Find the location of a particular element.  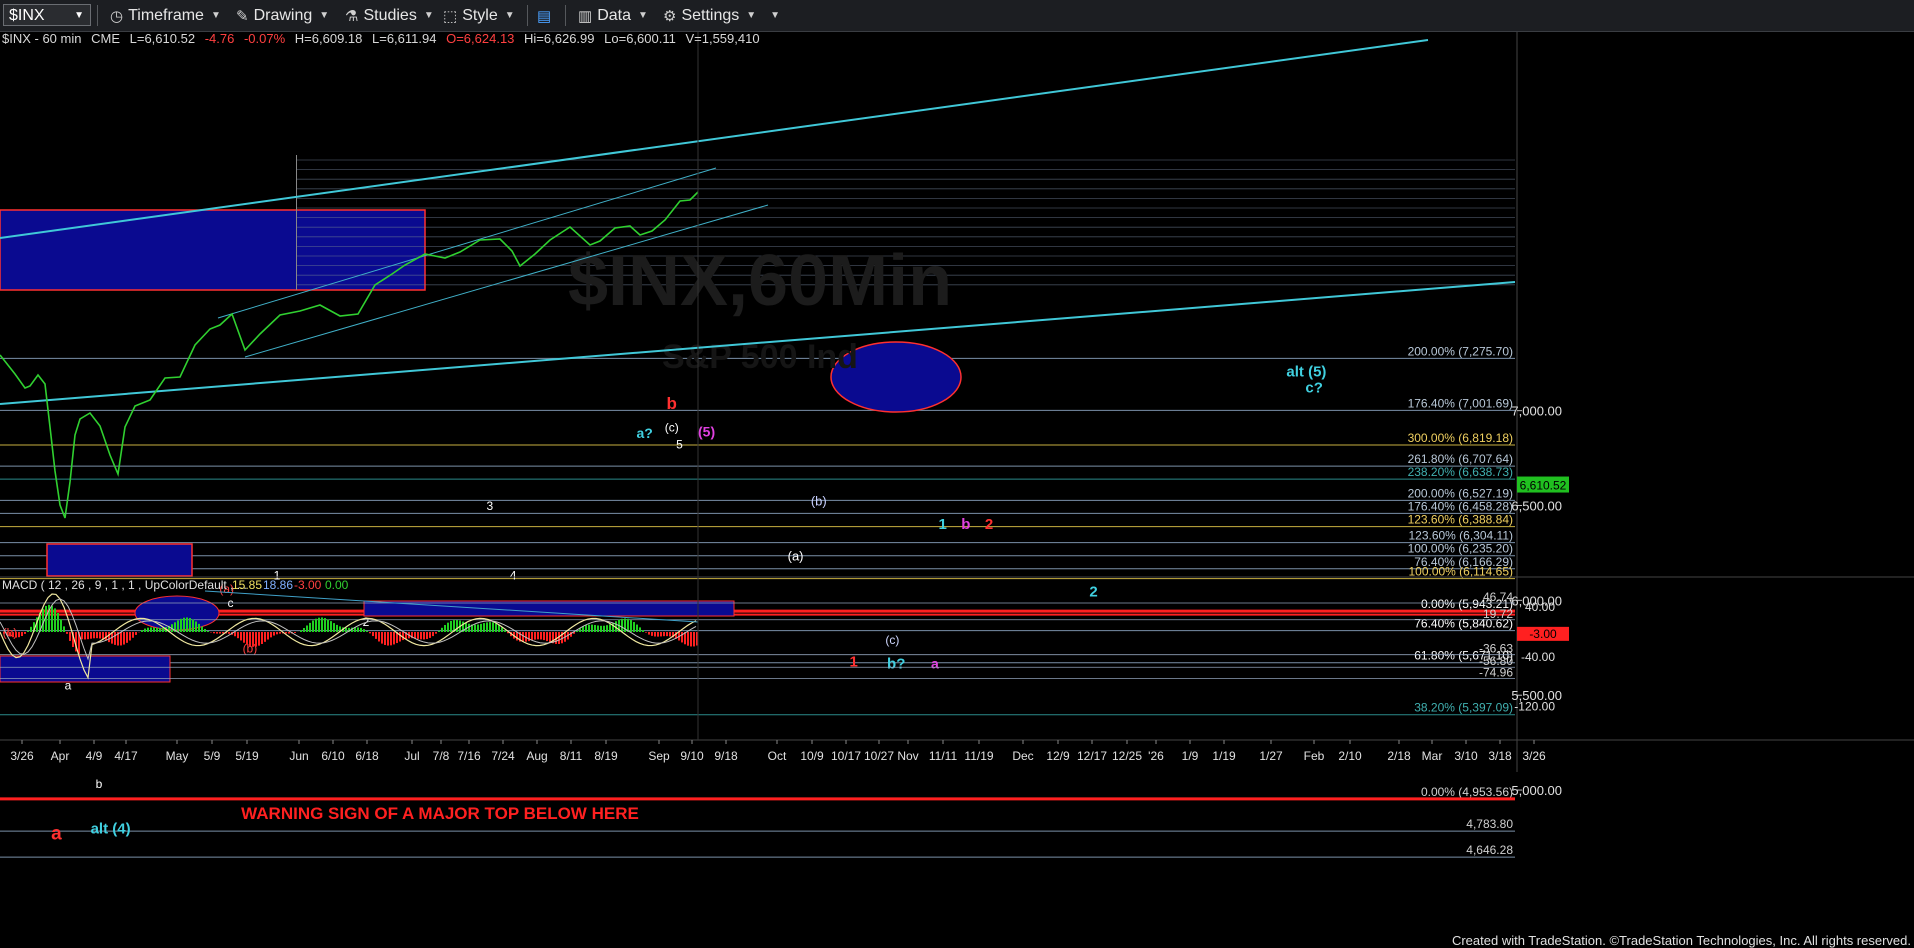

data-label: Data is located at coordinates (614, 15).